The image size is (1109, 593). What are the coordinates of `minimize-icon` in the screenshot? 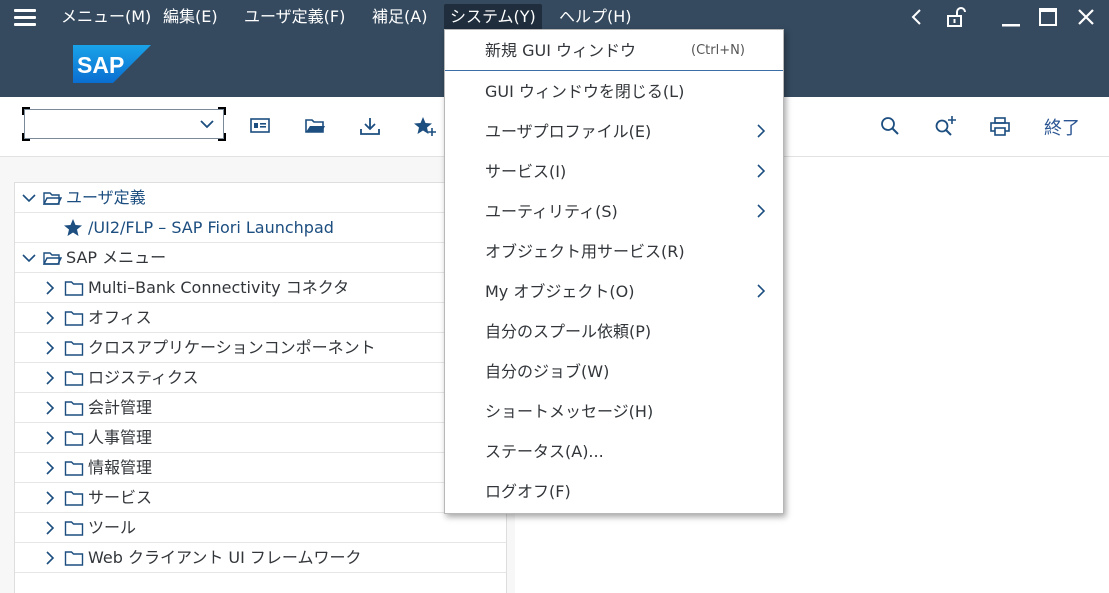 It's located at (1011, 17).